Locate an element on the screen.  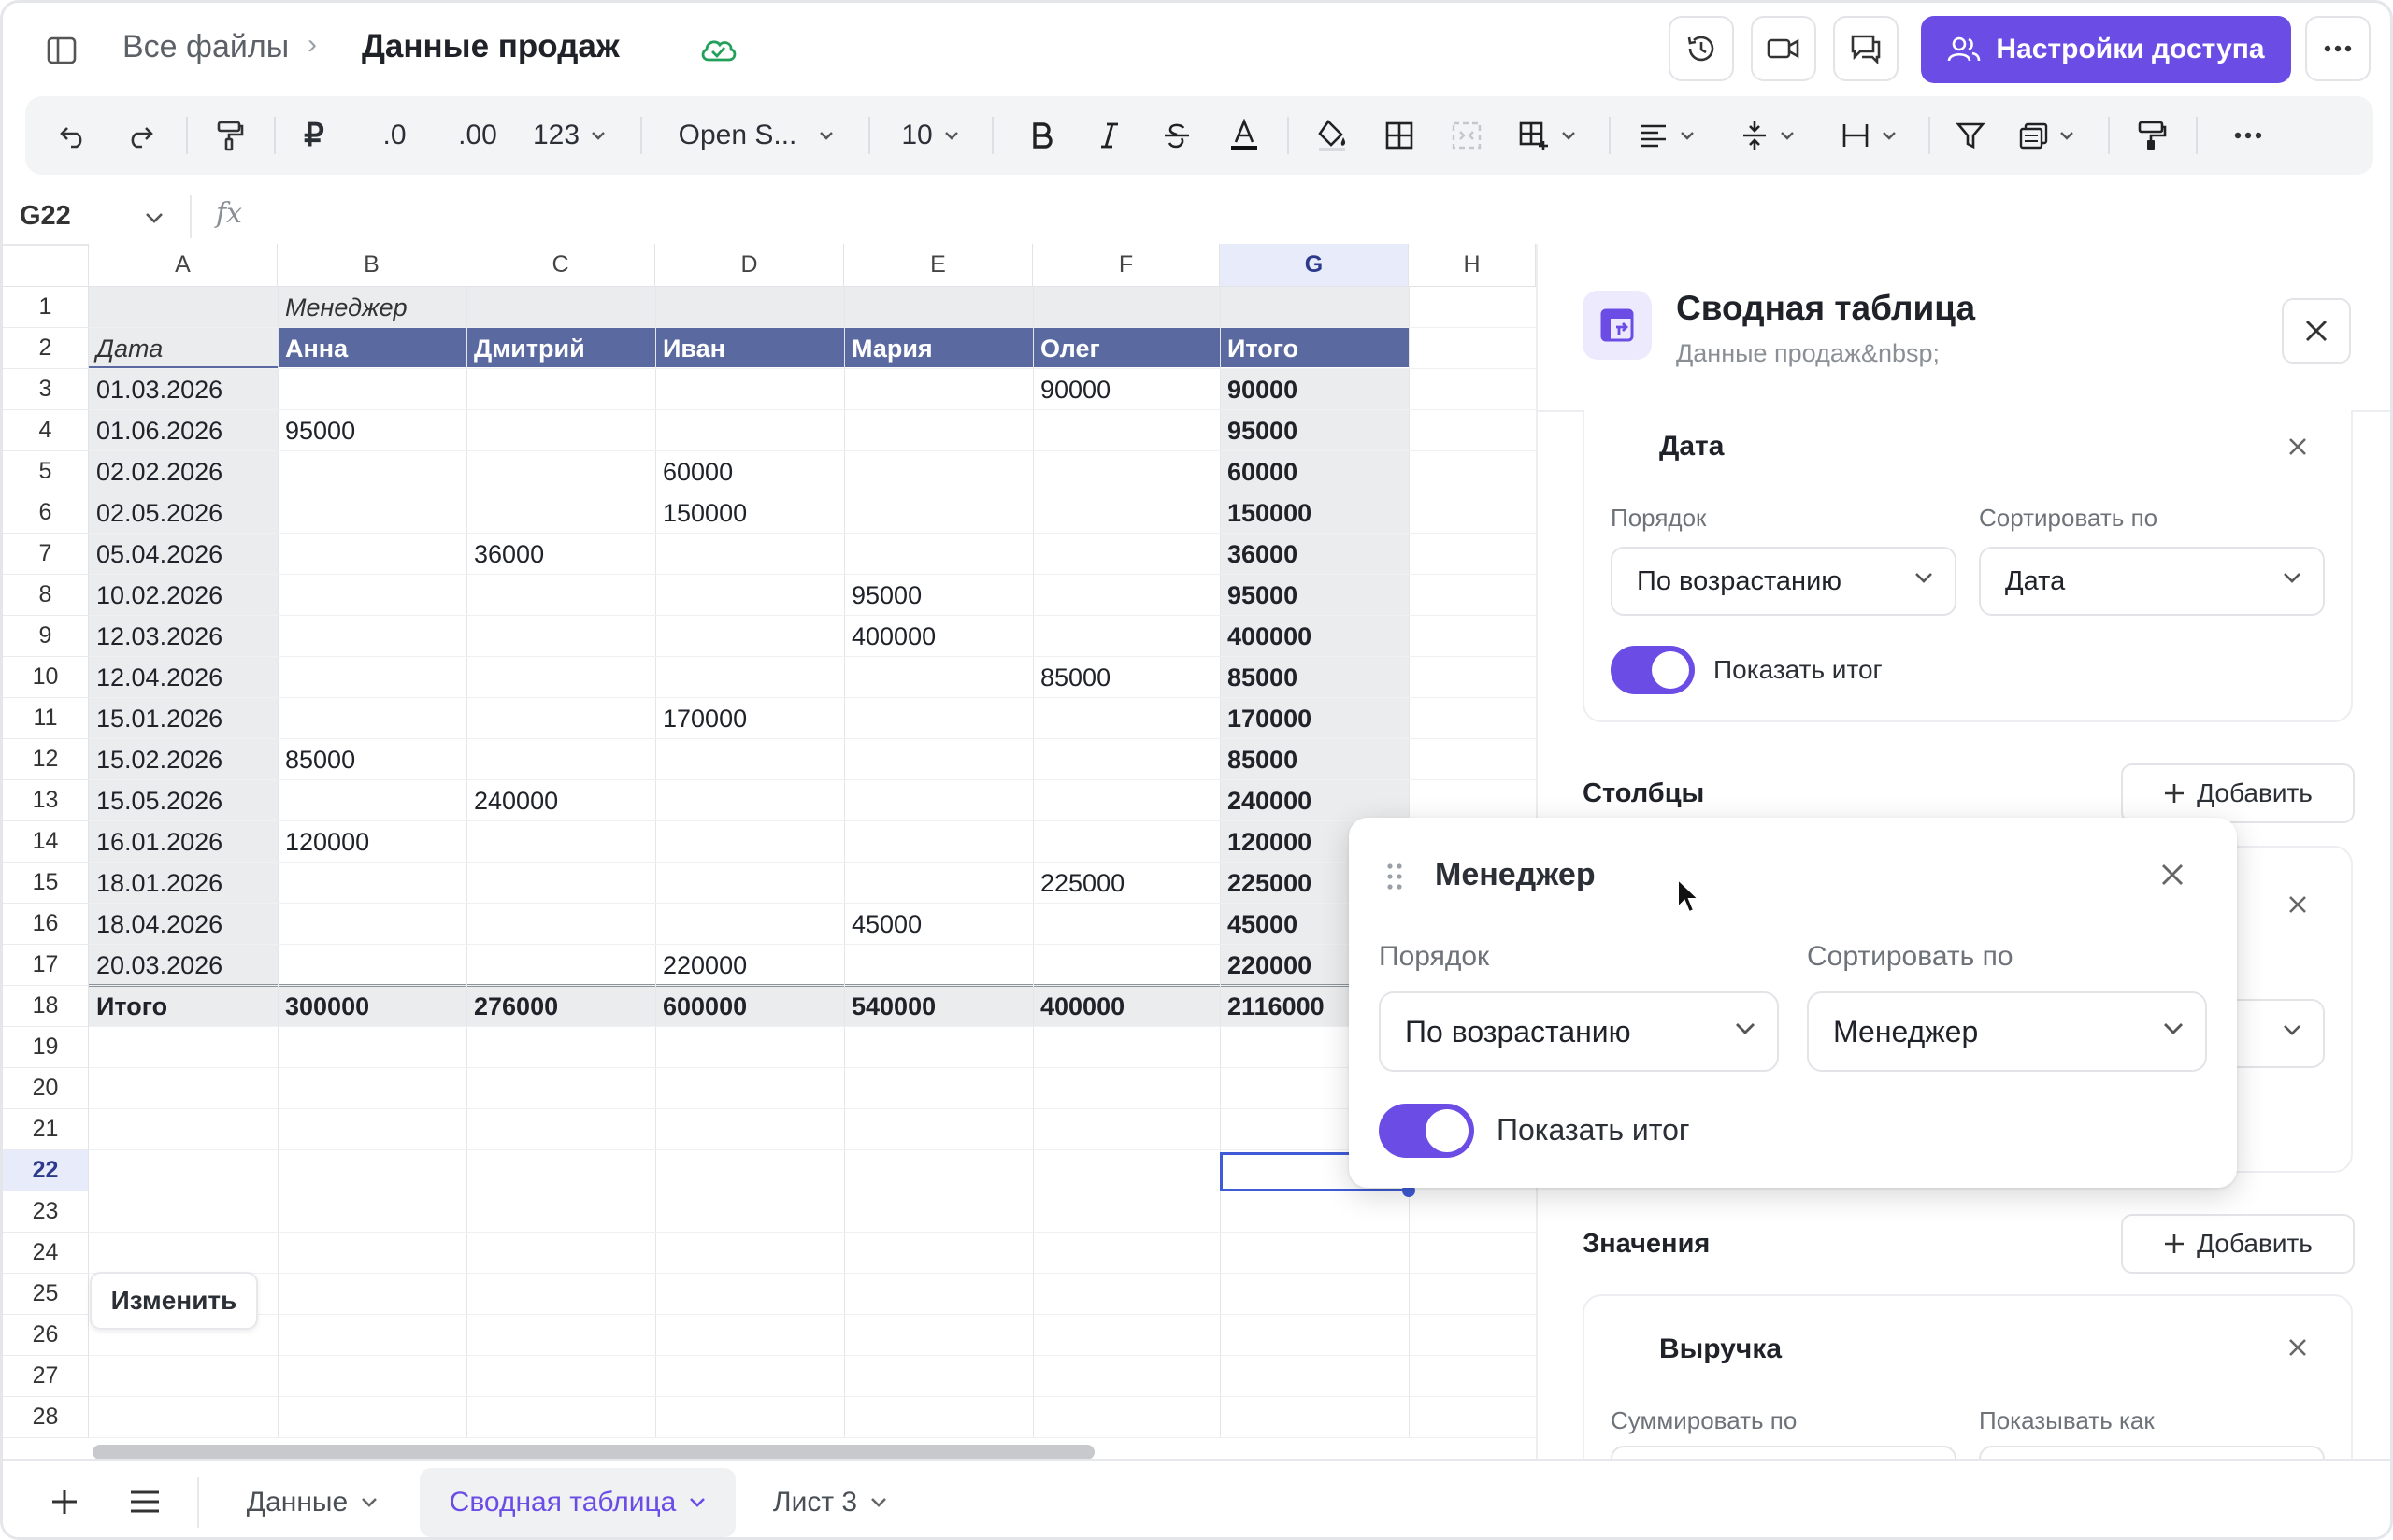
bold-icon is located at coordinates (1042, 135).